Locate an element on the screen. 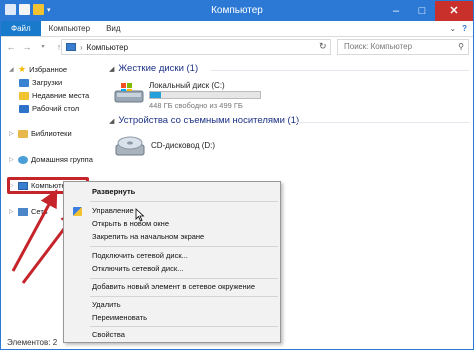 The image size is (474, 350). mouse-cursor-icon is located at coordinates (140, 215).